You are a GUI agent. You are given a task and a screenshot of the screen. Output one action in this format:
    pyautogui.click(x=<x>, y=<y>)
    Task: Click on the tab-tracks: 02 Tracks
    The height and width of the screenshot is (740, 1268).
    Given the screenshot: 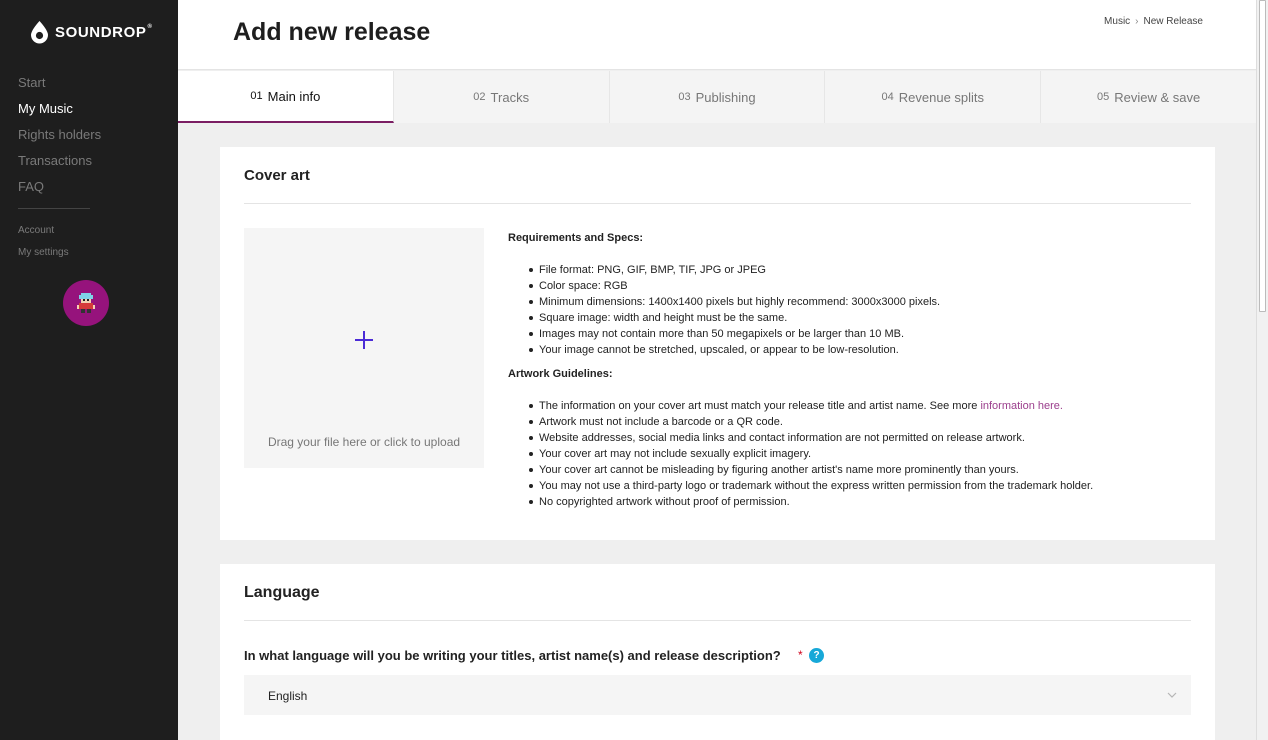 What is the action you would take?
    pyautogui.click(x=502, y=97)
    